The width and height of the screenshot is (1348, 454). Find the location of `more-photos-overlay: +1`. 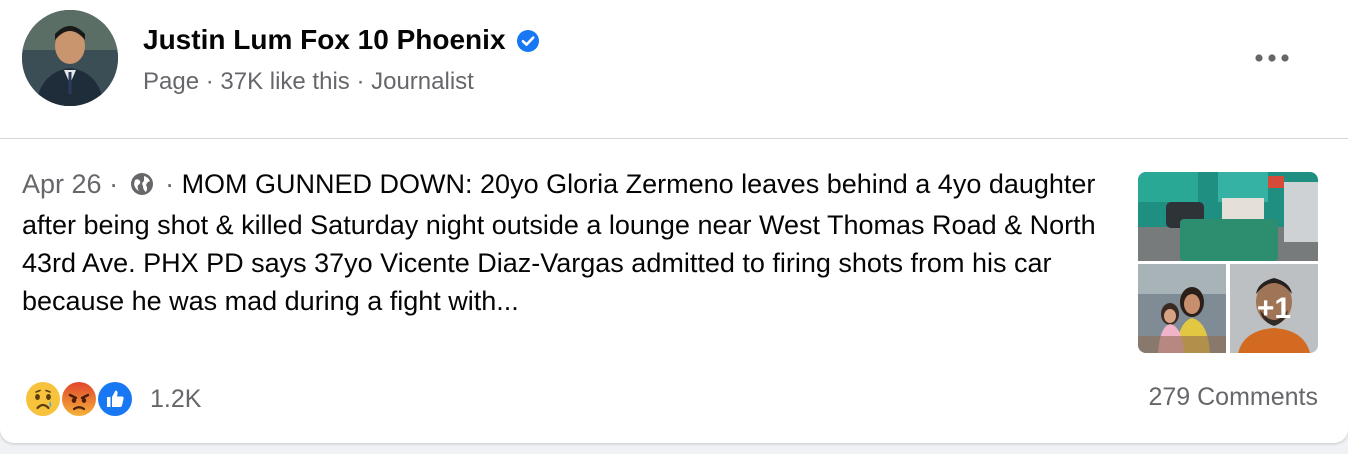

more-photos-overlay: +1 is located at coordinates (1274, 308).